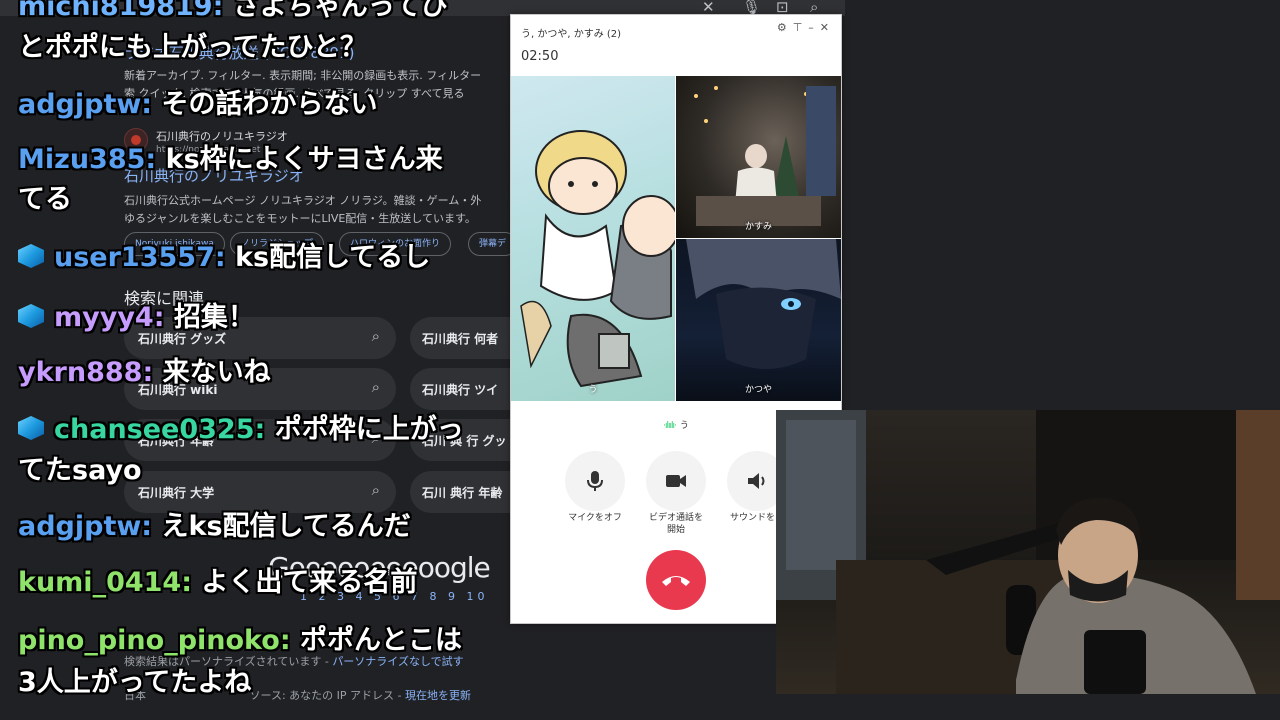 Image resolution: width=1280 pixels, height=720 pixels. I want to click on participant-name: かすみ, so click(758, 227).